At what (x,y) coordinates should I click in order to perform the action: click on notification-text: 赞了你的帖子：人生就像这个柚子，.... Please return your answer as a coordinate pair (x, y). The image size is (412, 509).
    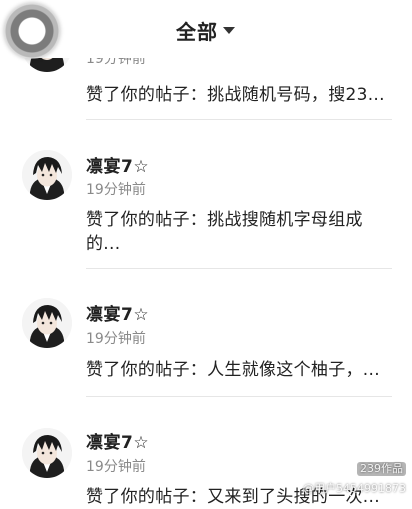
    Looking at the image, I should click on (241, 370).